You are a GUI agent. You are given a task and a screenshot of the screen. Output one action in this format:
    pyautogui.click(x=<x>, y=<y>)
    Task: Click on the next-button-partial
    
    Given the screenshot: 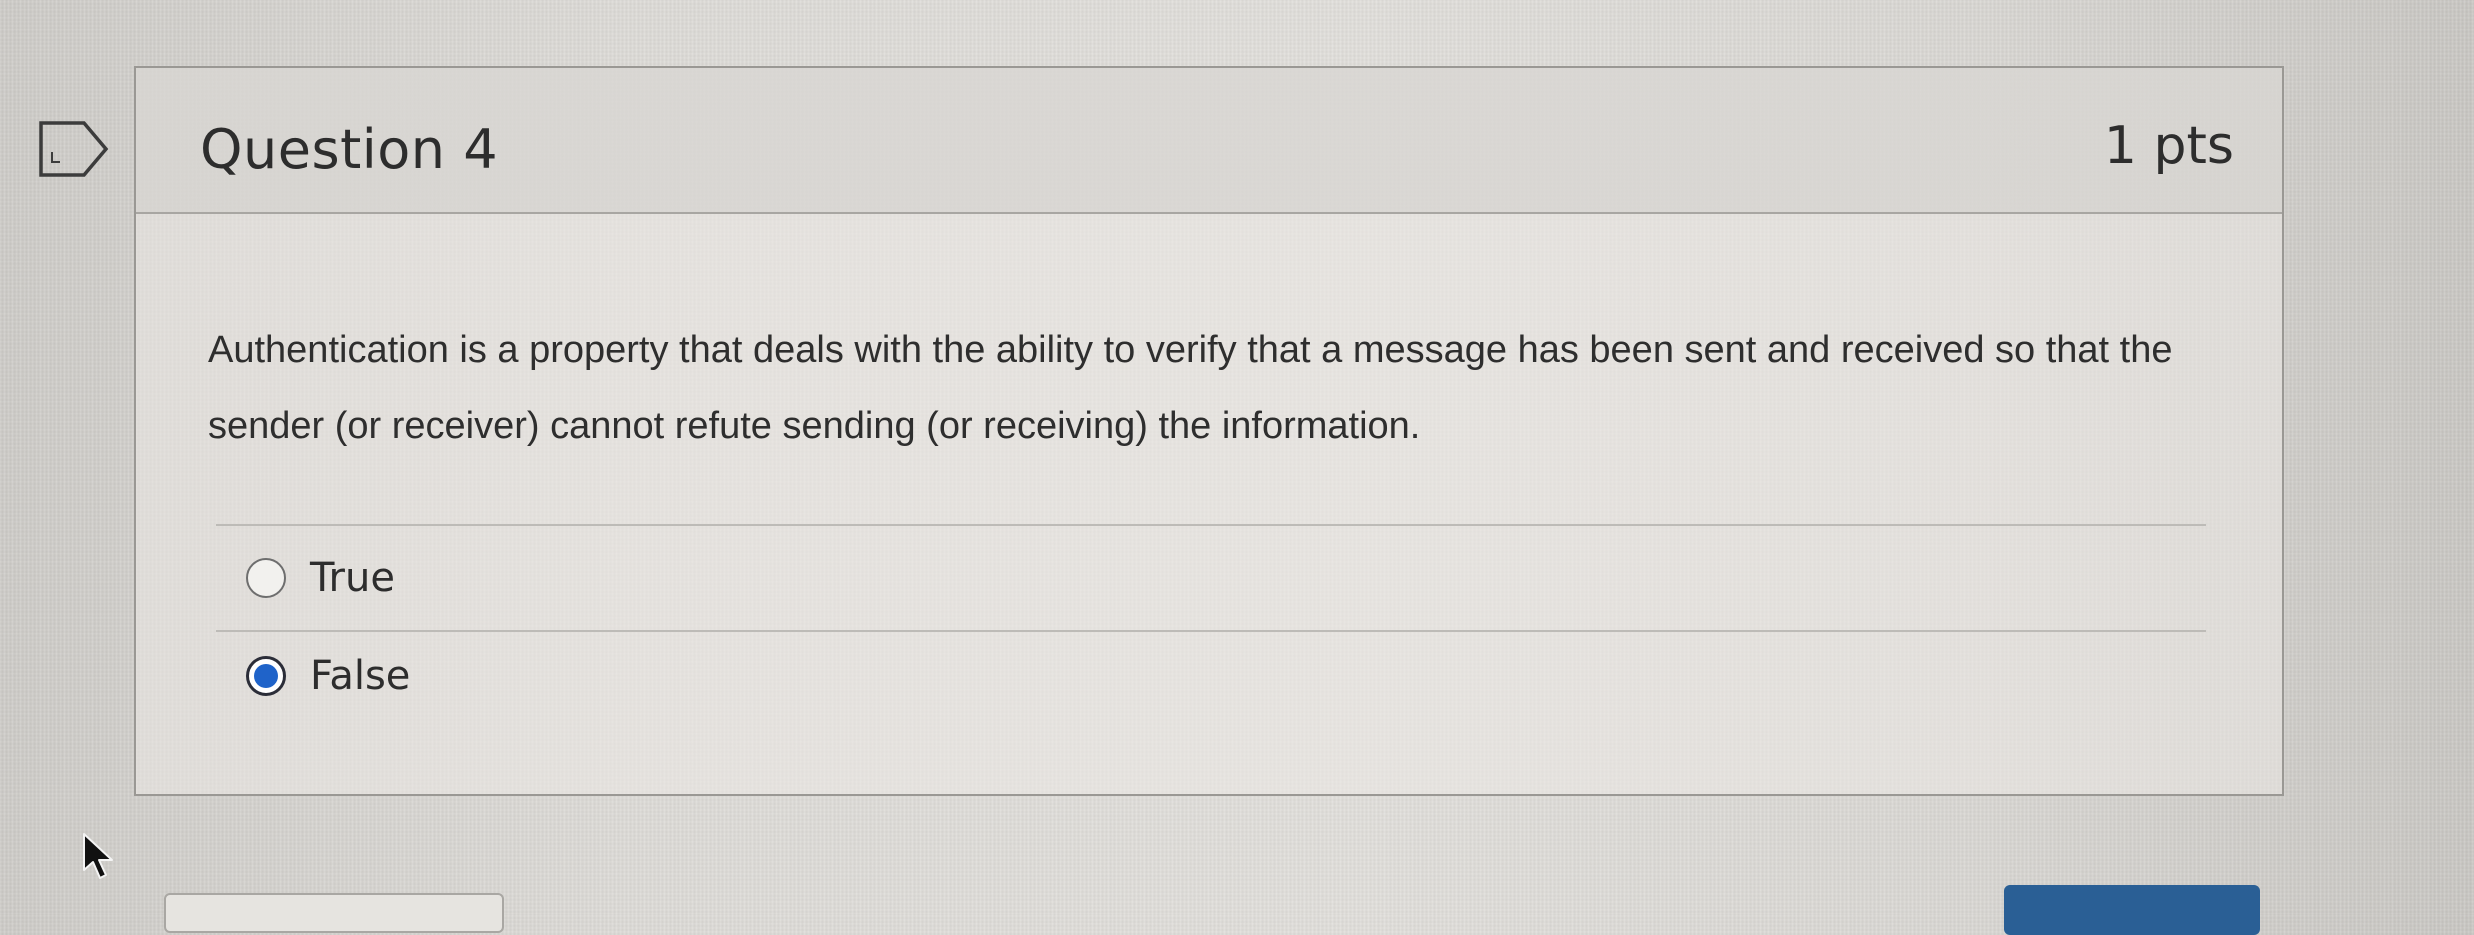 What is the action you would take?
    pyautogui.click(x=2132, y=910)
    